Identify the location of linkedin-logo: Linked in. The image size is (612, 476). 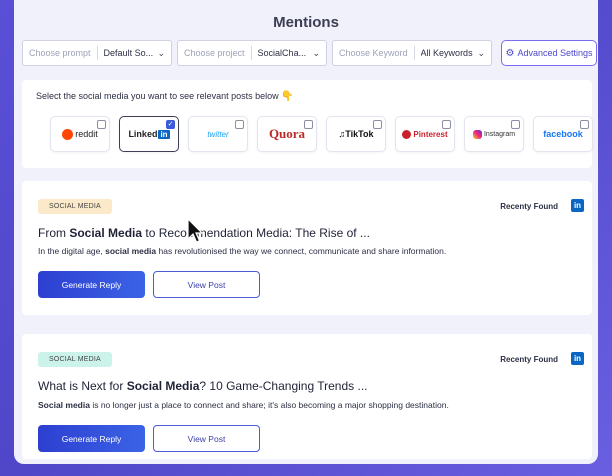
(149, 134).